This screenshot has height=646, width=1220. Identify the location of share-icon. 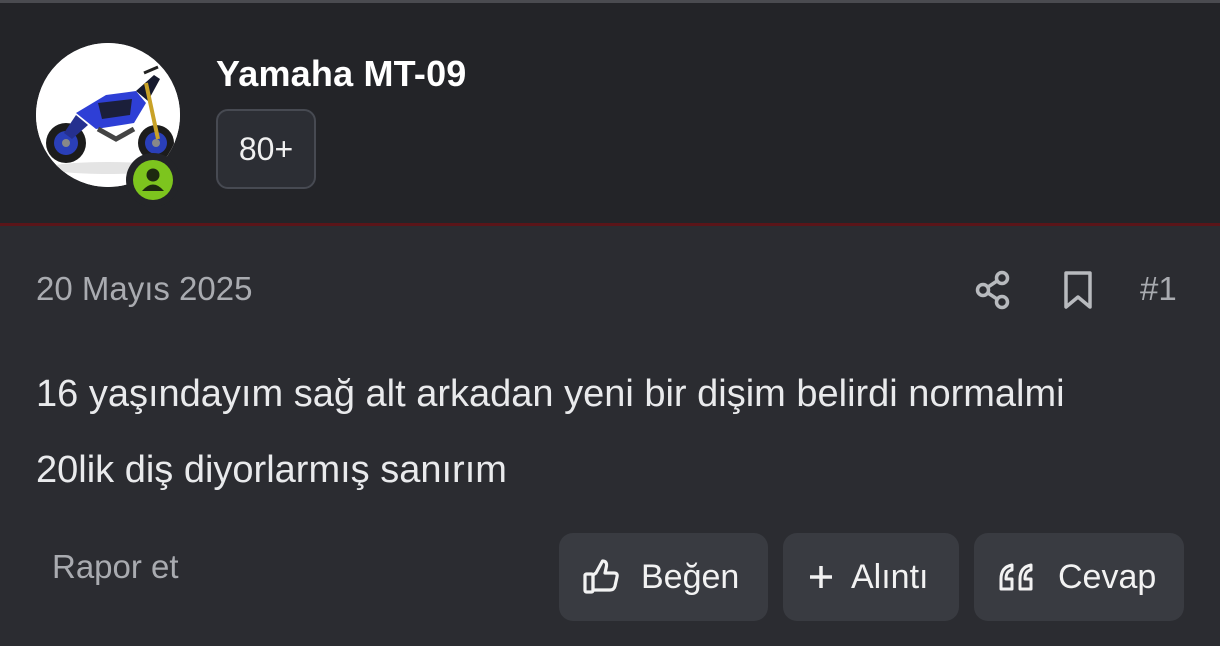
(992, 290).